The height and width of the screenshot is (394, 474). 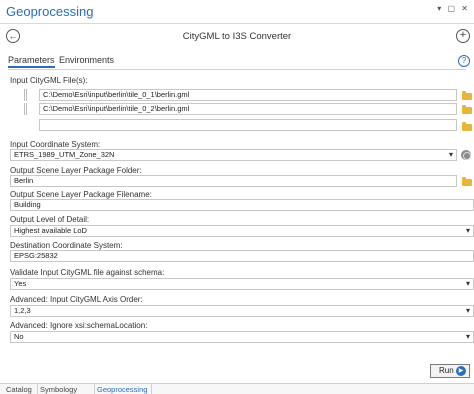 What do you see at coordinates (233, 181) in the screenshot?
I see `output-folder-field: Berlin` at bounding box center [233, 181].